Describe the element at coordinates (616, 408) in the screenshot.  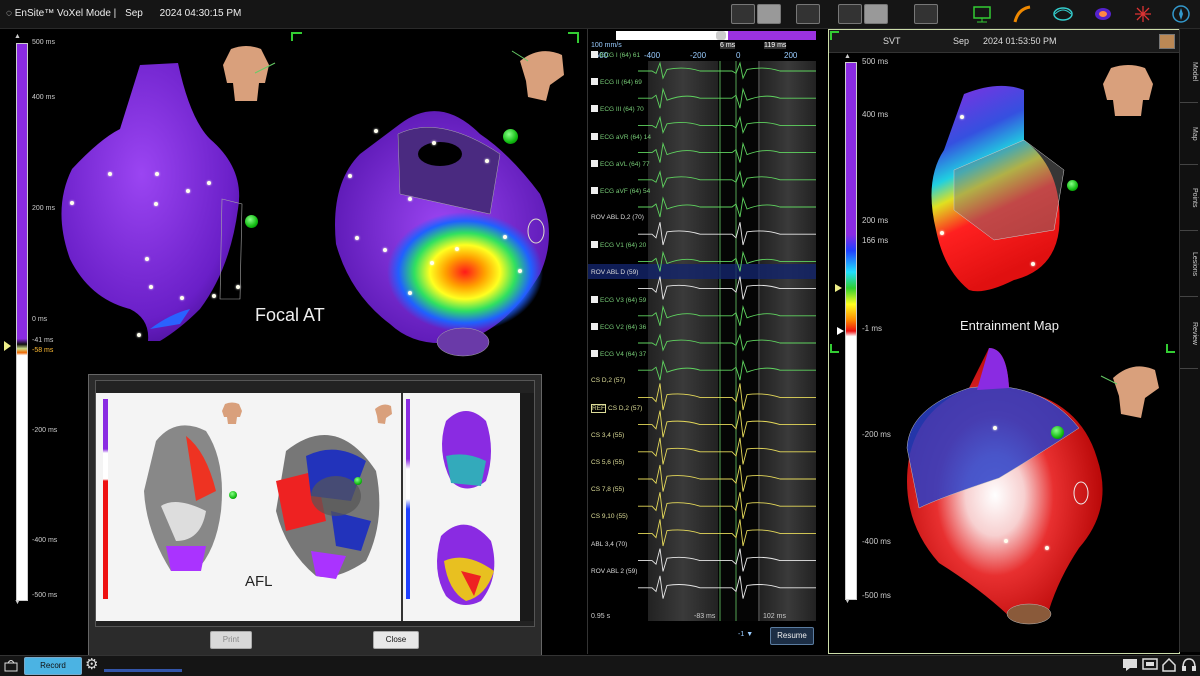
I see `ecg-channel-label: REF CS D,2 (57)` at that location.